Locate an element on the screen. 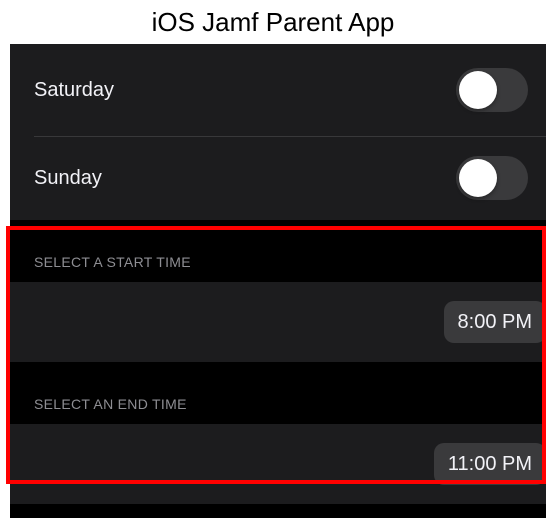  start-time-header-label: SELECT A START TIME is located at coordinates (112, 262).